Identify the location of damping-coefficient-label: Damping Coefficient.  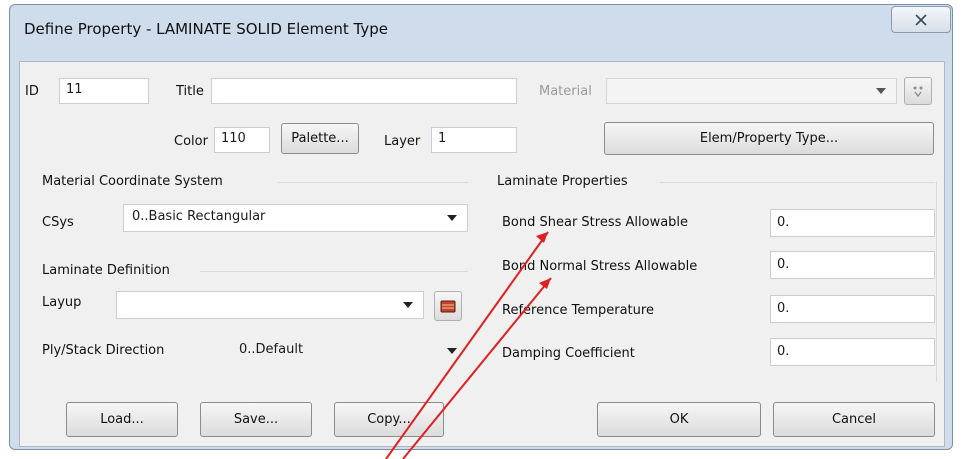
(568, 353).